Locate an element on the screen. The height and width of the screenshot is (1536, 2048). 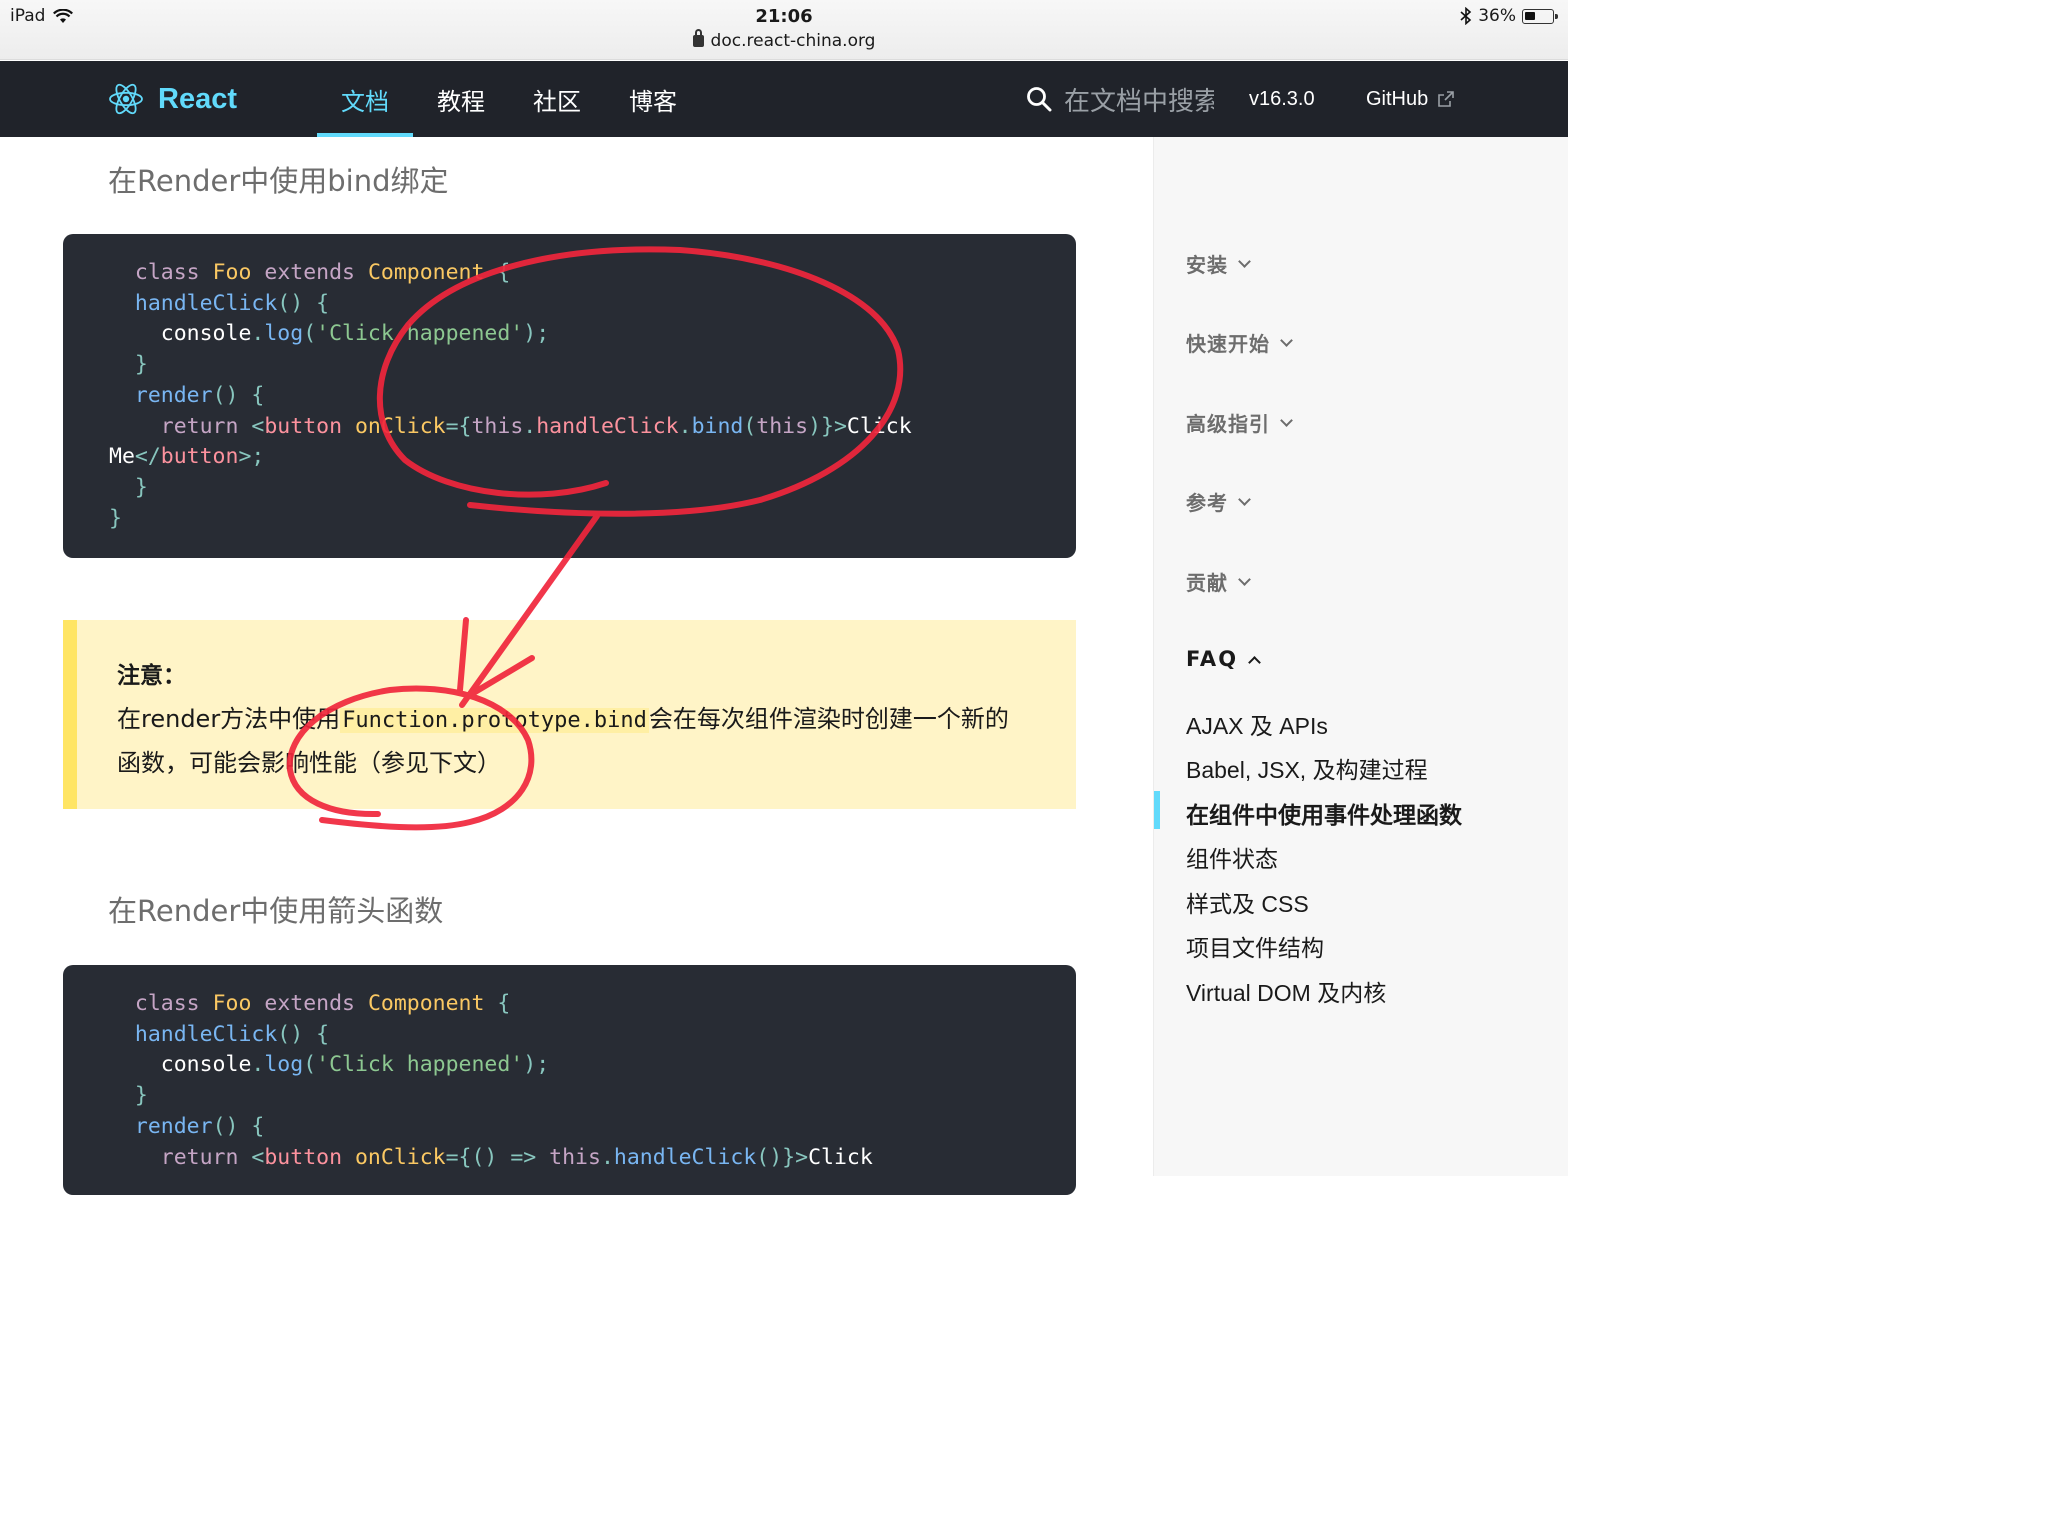
brand-link: React is located at coordinates (172, 99).